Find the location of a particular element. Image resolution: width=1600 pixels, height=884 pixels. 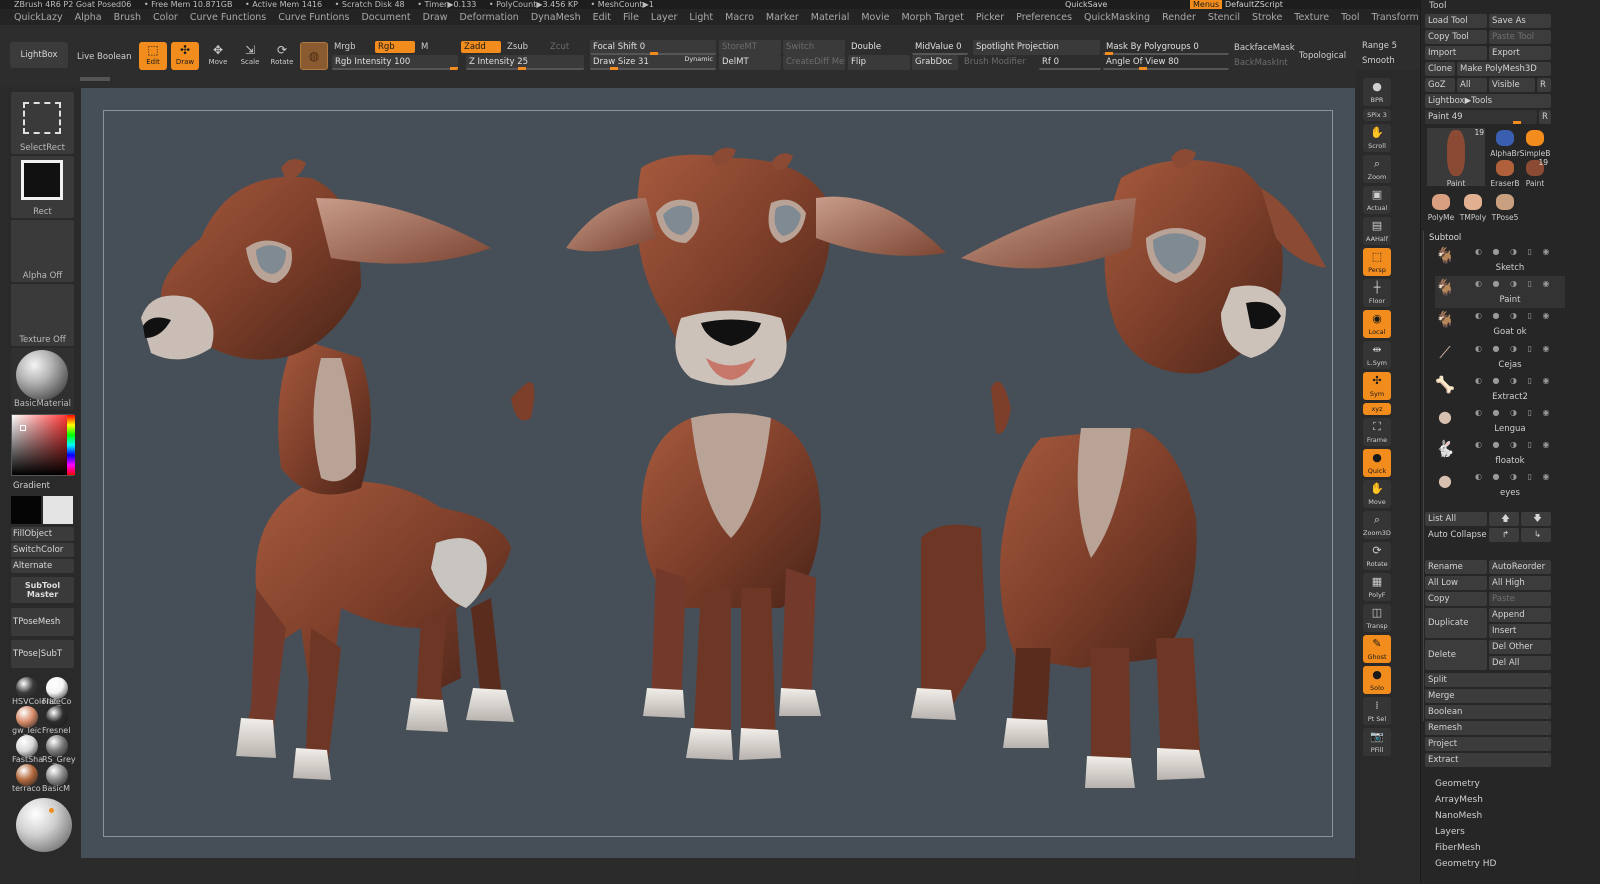

import-button: Import is located at coordinates (1456, 53).